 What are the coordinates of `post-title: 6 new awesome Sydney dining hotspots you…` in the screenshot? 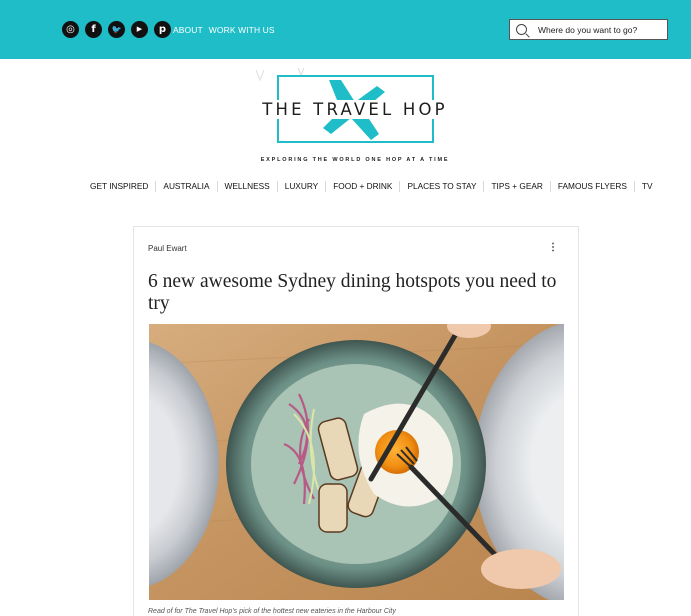 It's located at (352, 292).